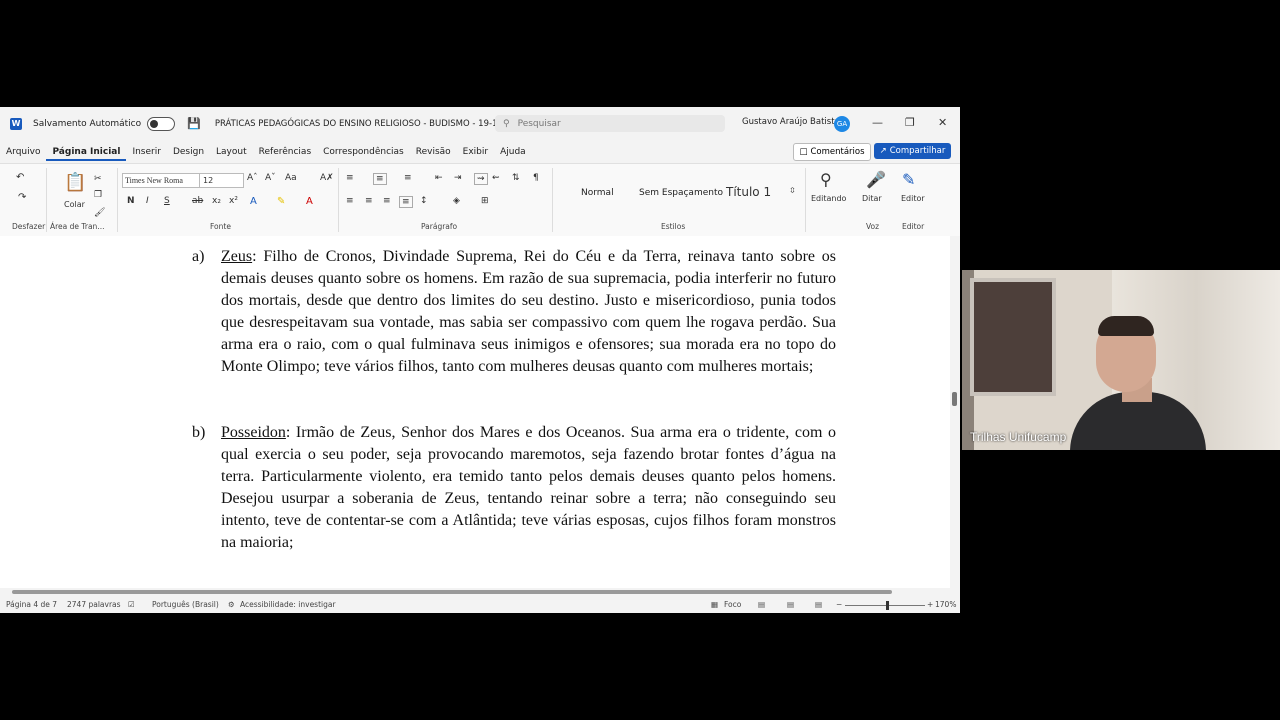 The image size is (1280, 720). What do you see at coordinates (199, 432) in the screenshot?
I see `list-marker: b)` at bounding box center [199, 432].